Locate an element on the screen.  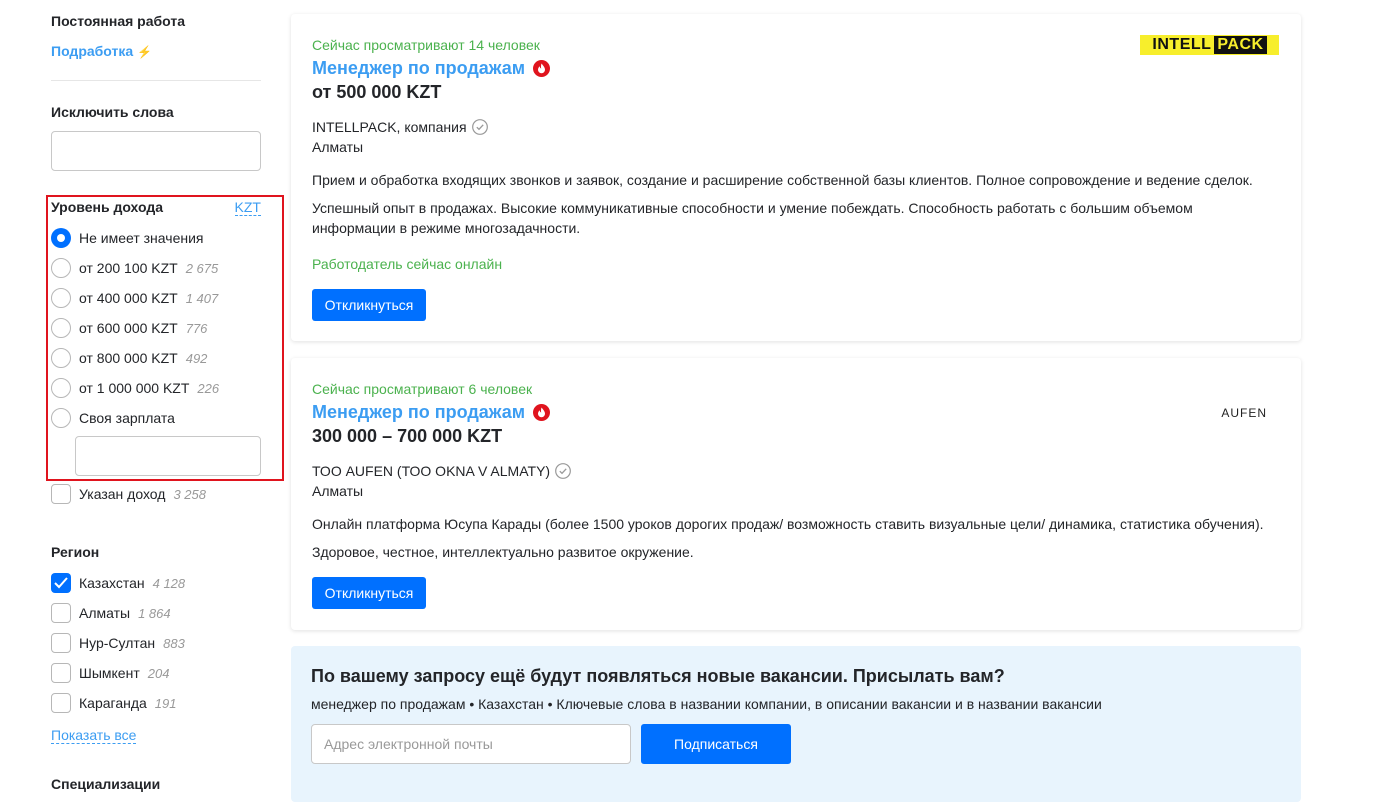
income-specified-label: Указан доход is located at coordinates (122, 494).